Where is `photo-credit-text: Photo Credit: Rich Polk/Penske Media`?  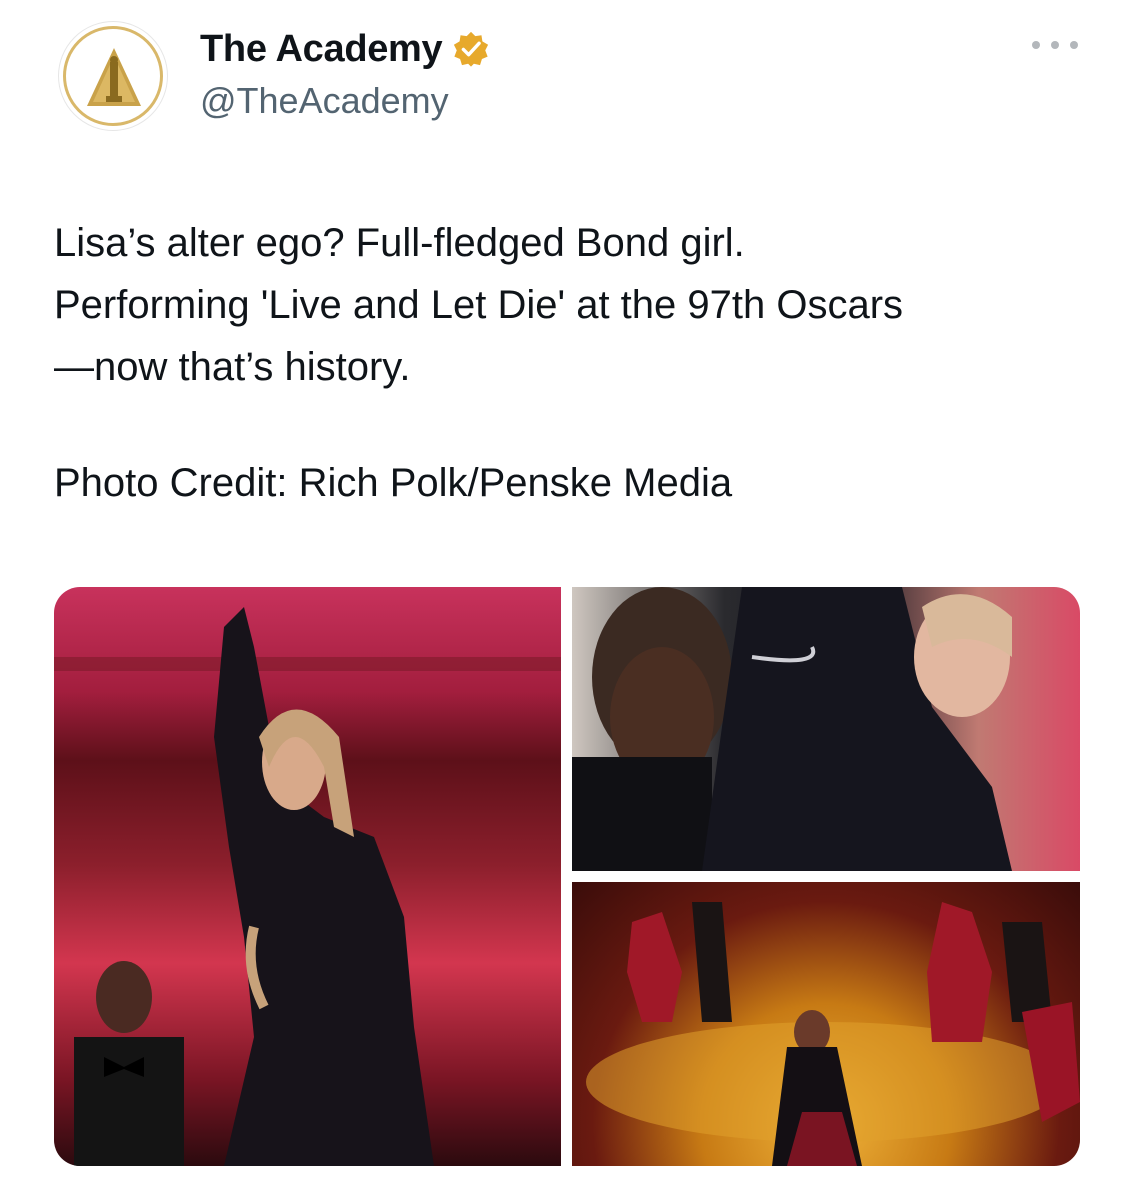 photo-credit-text: Photo Credit: Rich Polk/Penske Media is located at coordinates (393, 483).